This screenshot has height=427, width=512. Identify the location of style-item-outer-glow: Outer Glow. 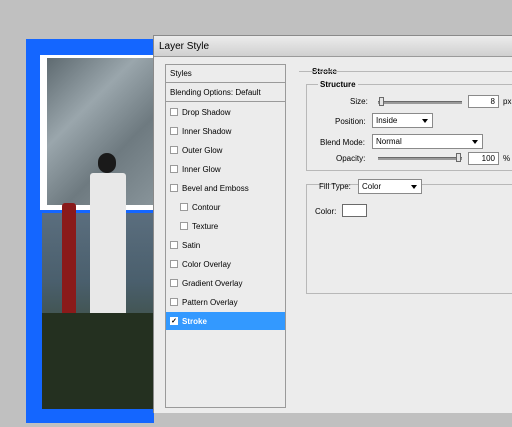
(225, 150).